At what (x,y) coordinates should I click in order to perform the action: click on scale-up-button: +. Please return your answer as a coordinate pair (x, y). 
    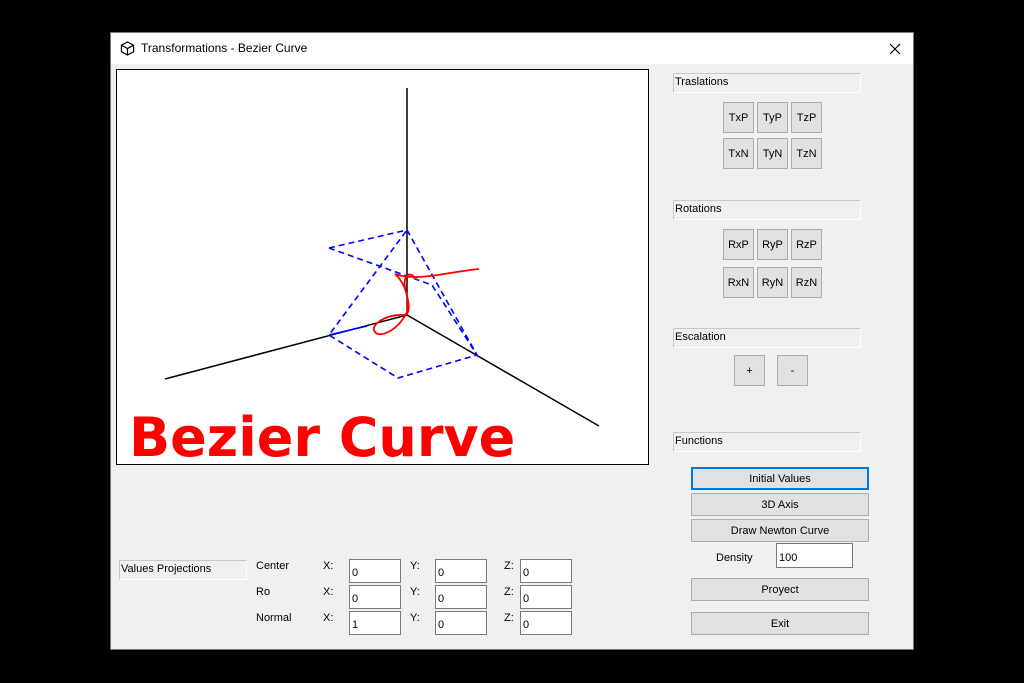
    Looking at the image, I should click on (749, 370).